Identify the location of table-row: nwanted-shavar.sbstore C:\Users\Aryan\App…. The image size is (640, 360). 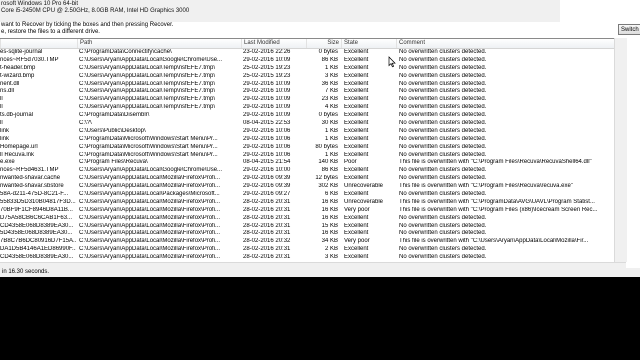
(307, 187).